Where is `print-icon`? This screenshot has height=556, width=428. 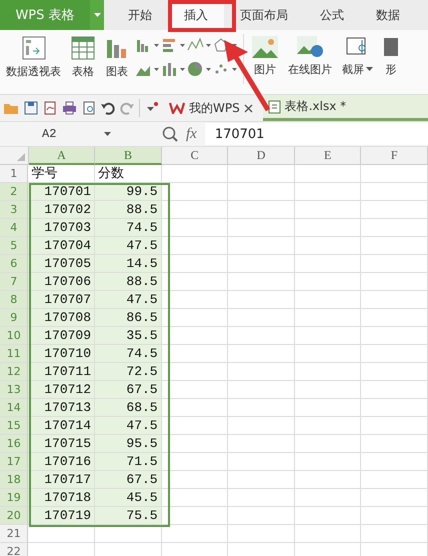 print-icon is located at coordinates (69, 108).